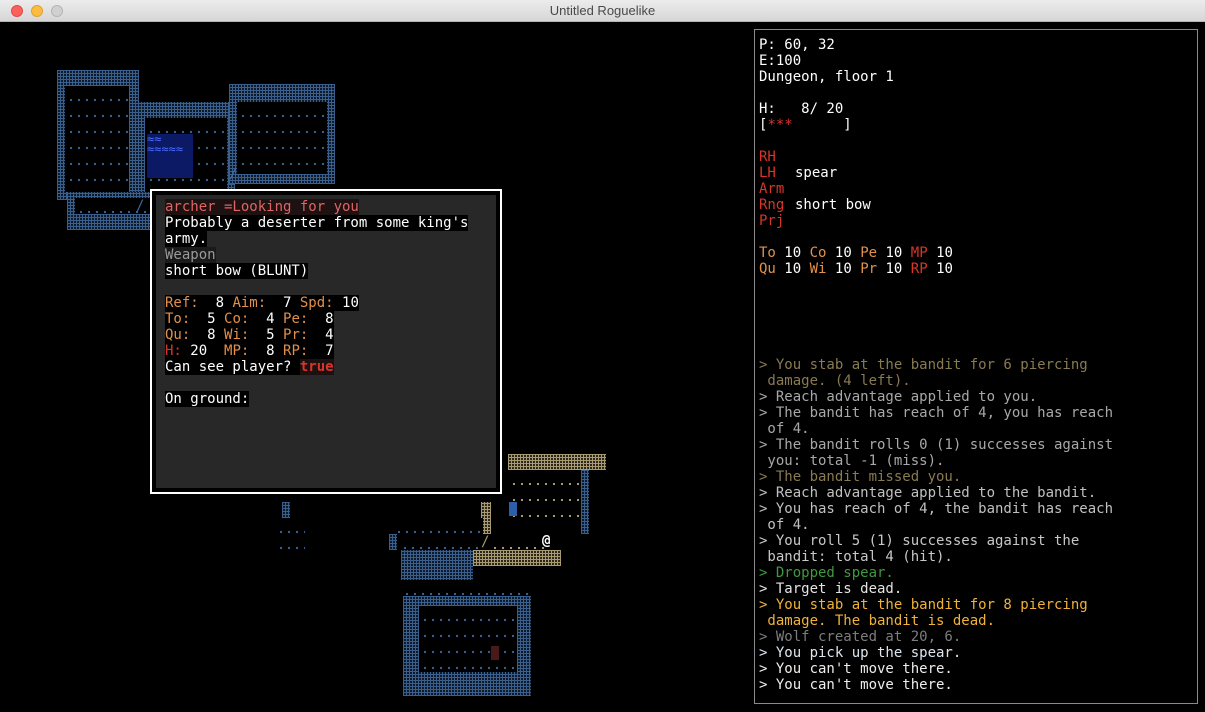  Describe the element at coordinates (316, 303) in the screenshot. I see `stat-label: Spd:` at that location.